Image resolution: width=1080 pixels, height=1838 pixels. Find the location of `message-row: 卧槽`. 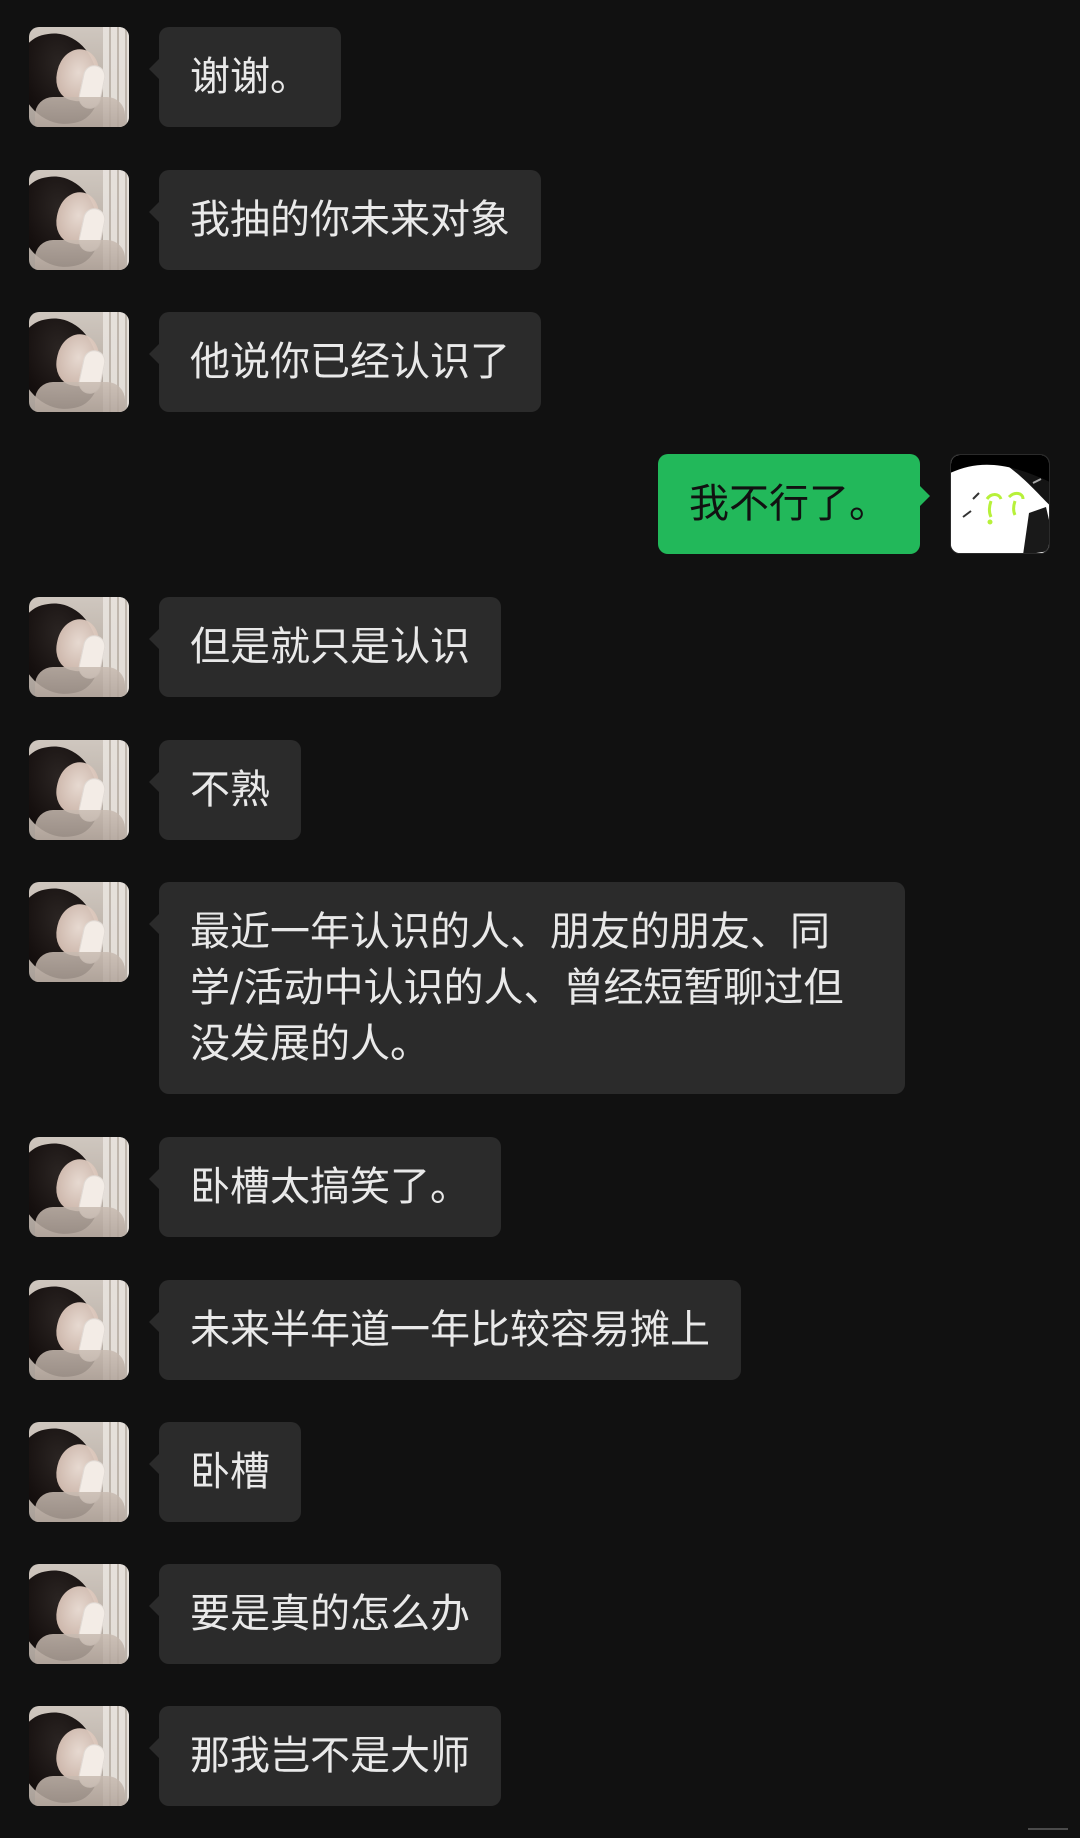

message-row: 卧槽 is located at coordinates (540, 1472).